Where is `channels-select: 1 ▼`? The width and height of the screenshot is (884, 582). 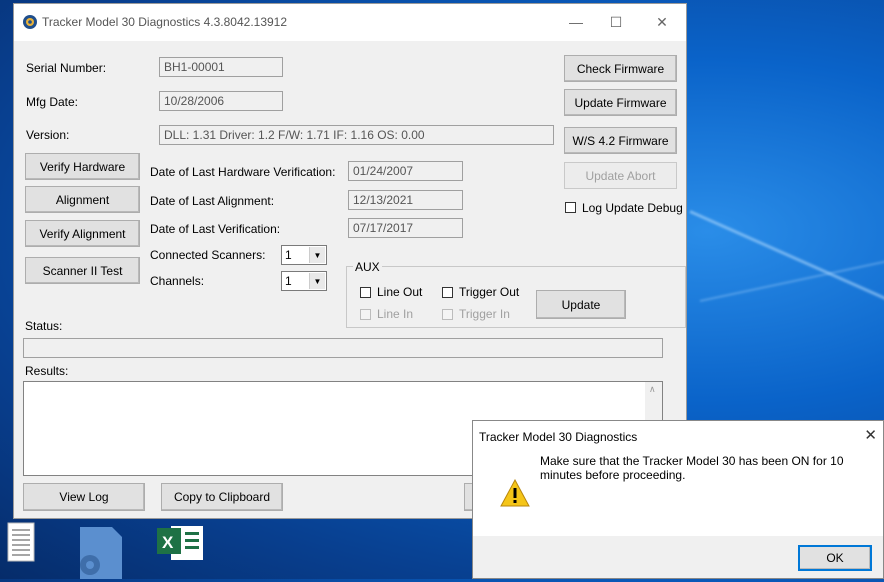
channels-select: 1 ▼ is located at coordinates (304, 281).